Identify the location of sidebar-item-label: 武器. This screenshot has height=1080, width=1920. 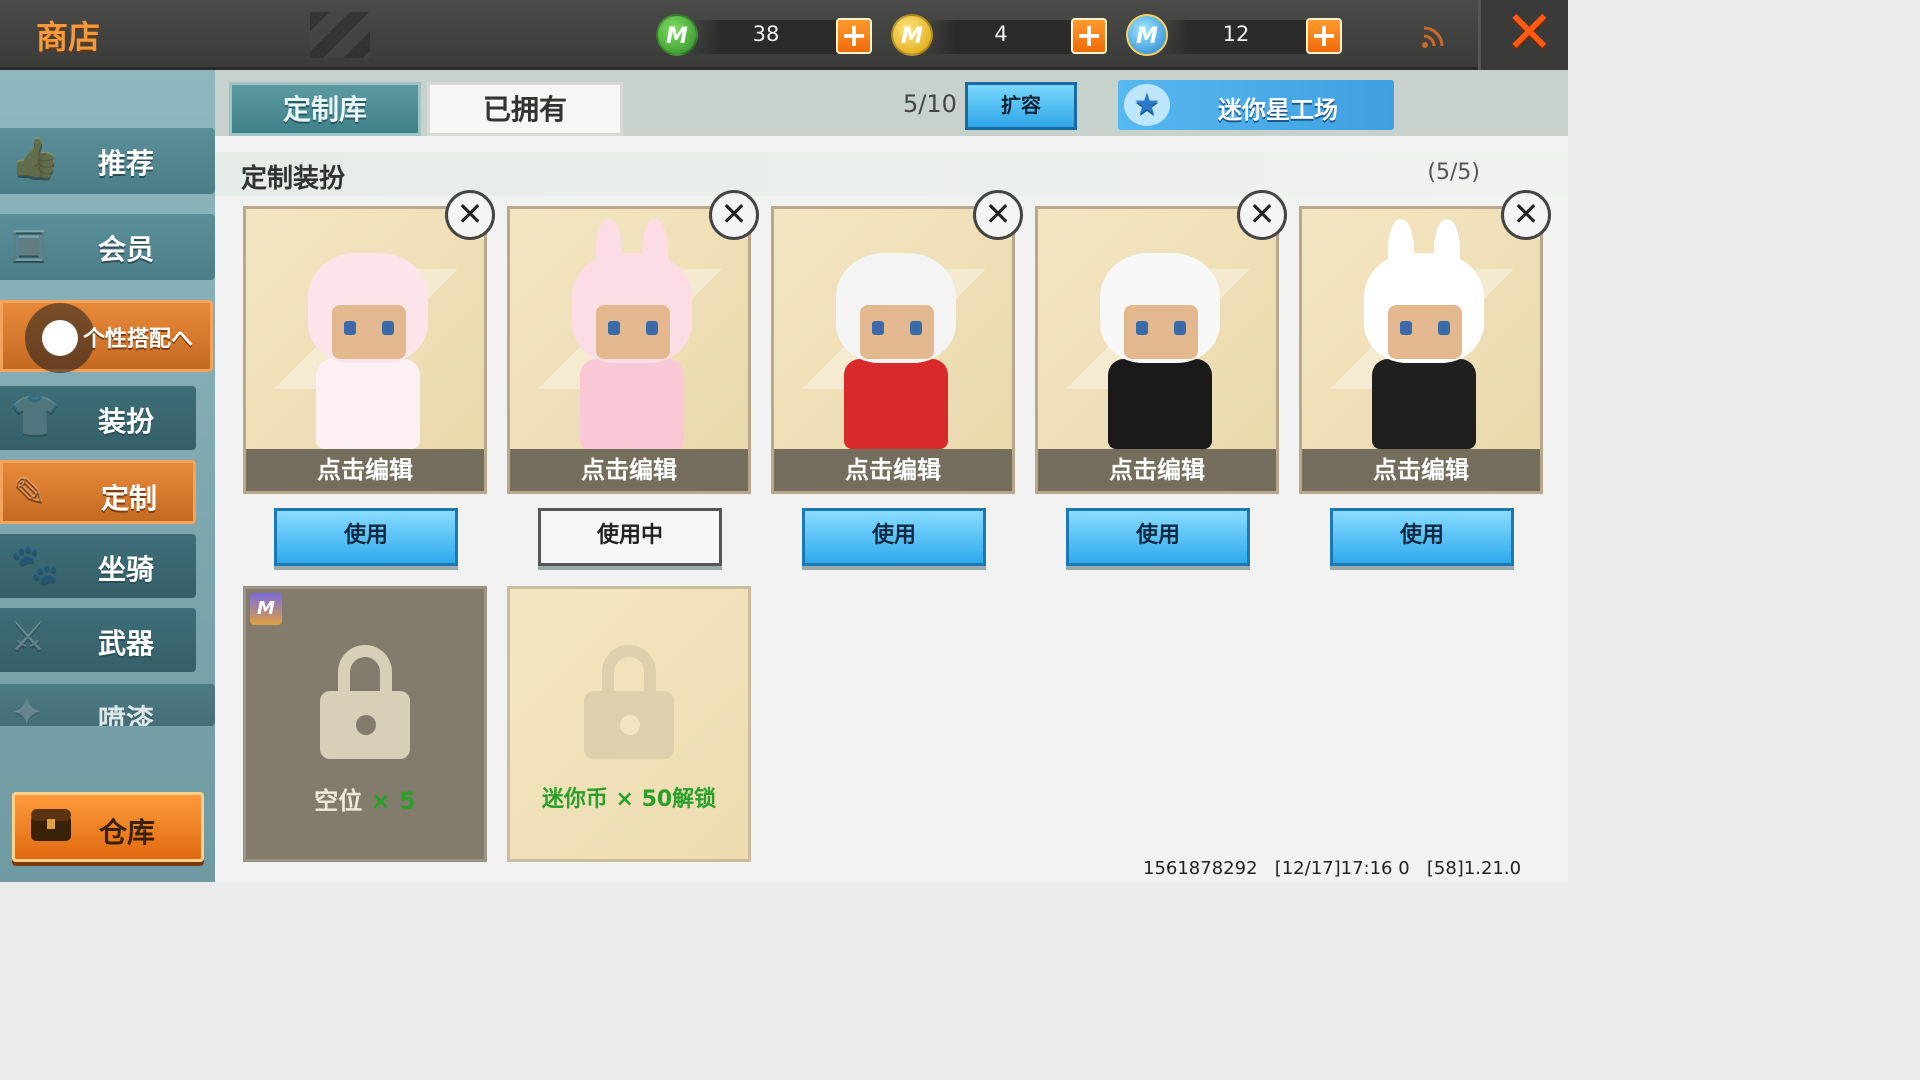
(126, 643).